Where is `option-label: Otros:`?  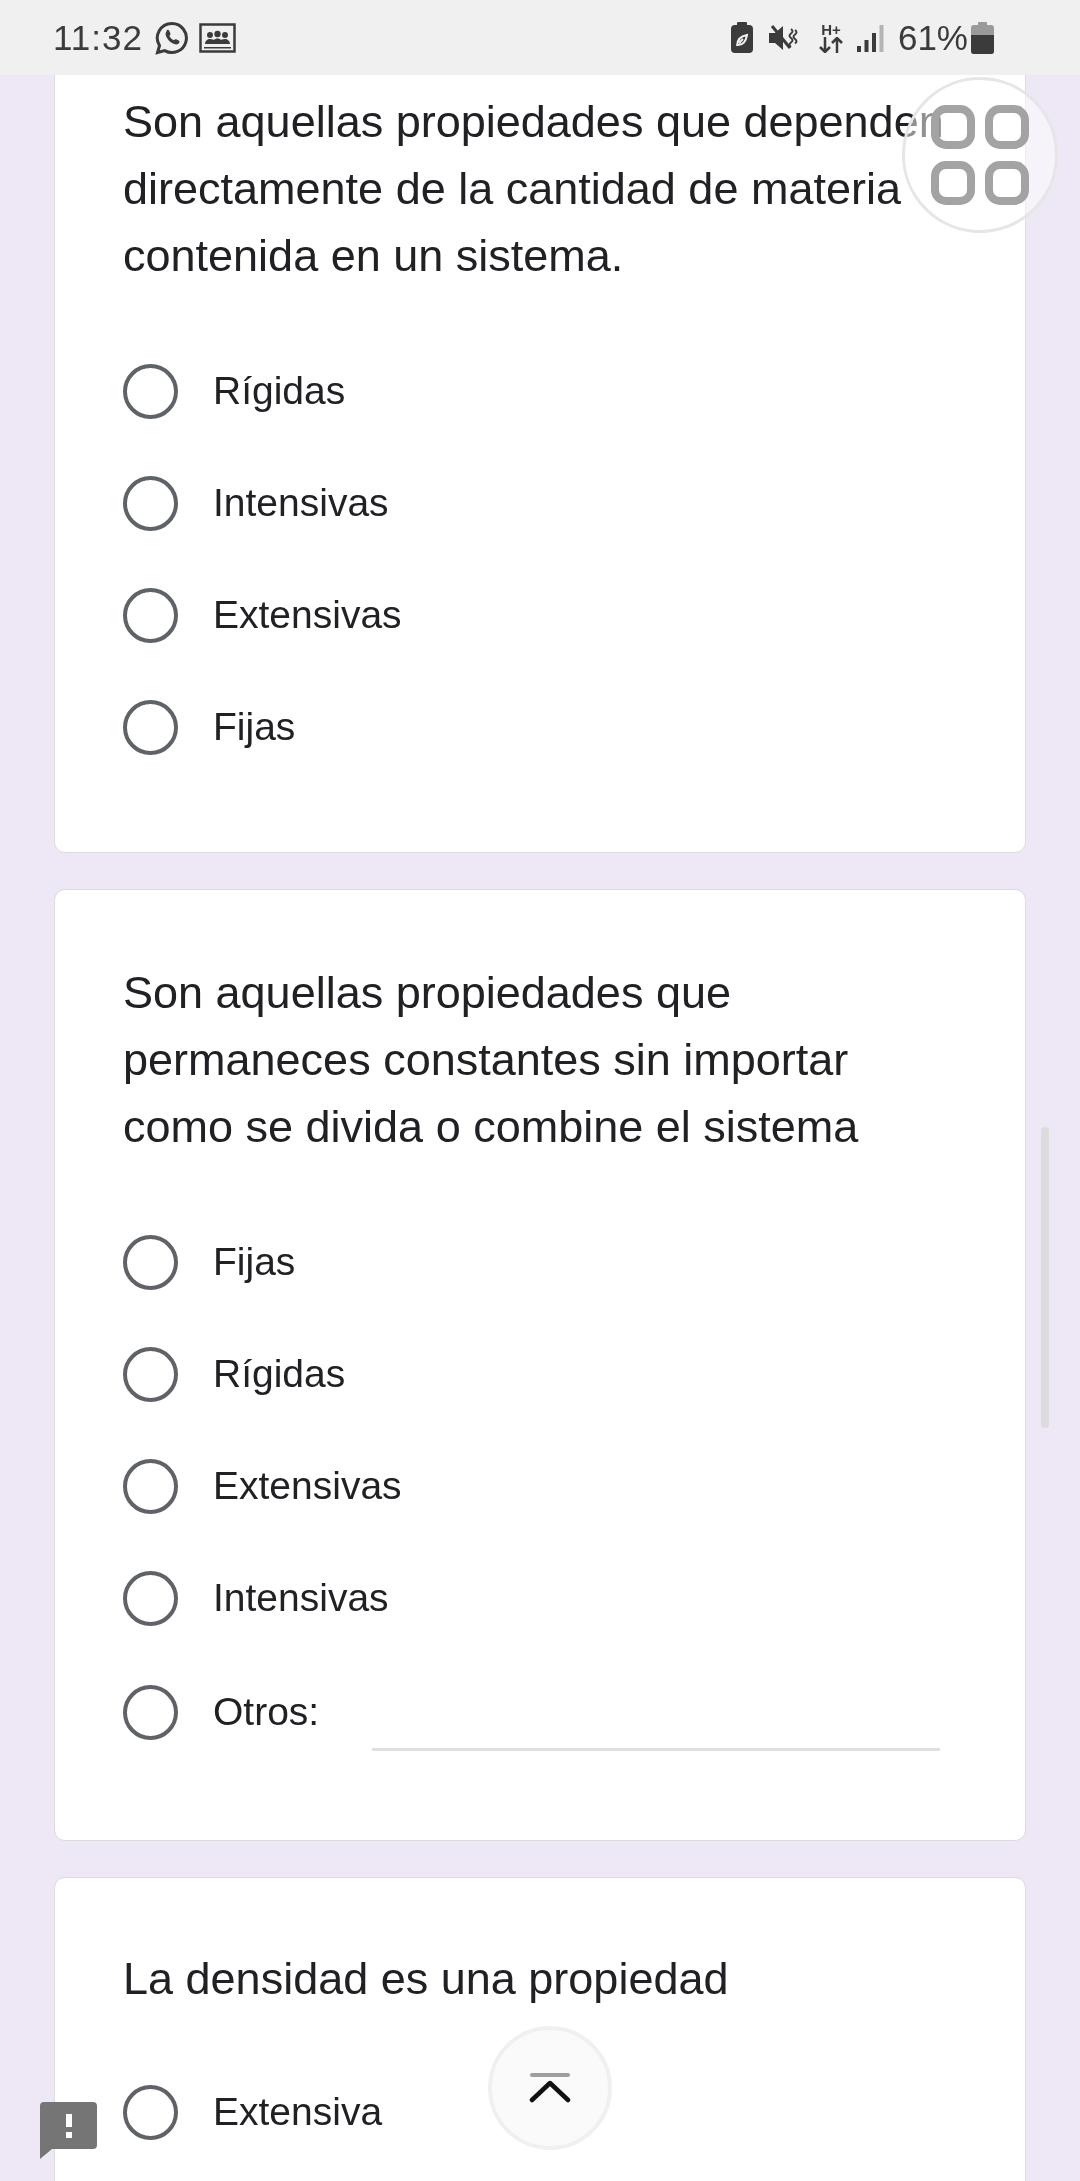
option-label: Otros: is located at coordinates (266, 1712).